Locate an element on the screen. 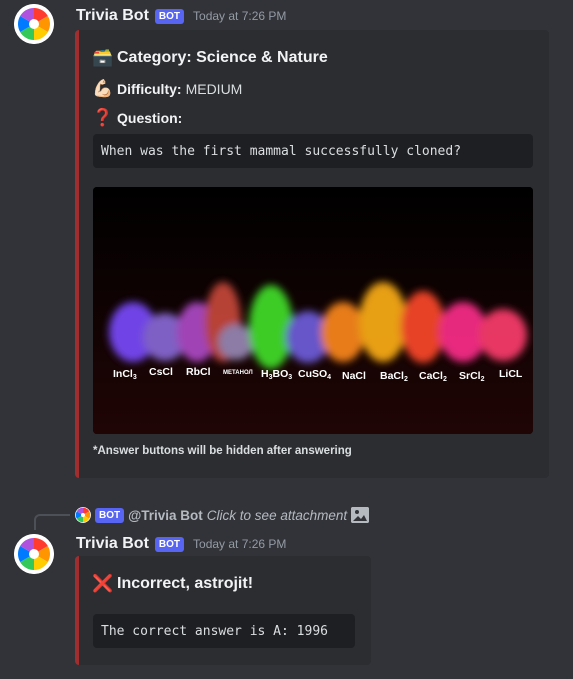 The image size is (573, 679). cross-mark-icon: ❌ is located at coordinates (103, 583).